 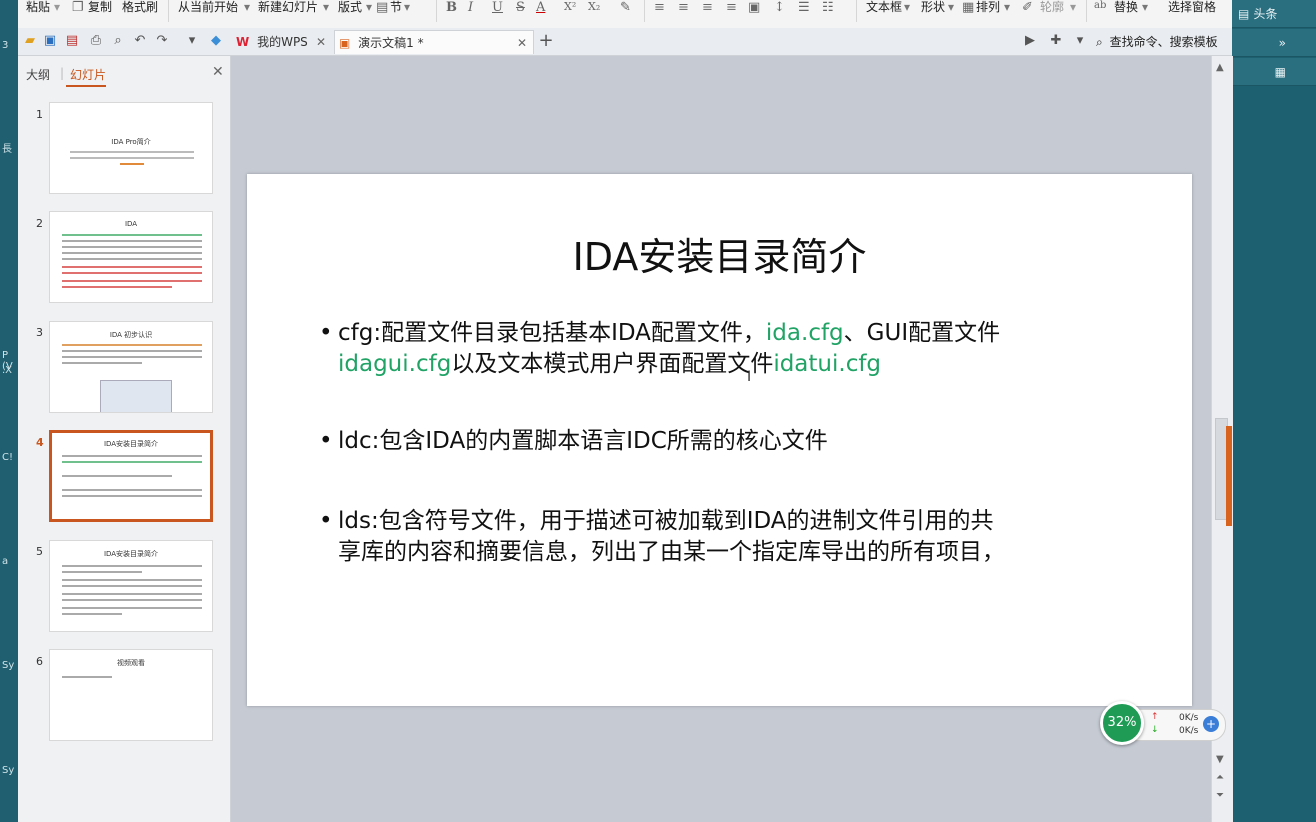 I want to click on layout-button: 版式, so click(x=350, y=8).